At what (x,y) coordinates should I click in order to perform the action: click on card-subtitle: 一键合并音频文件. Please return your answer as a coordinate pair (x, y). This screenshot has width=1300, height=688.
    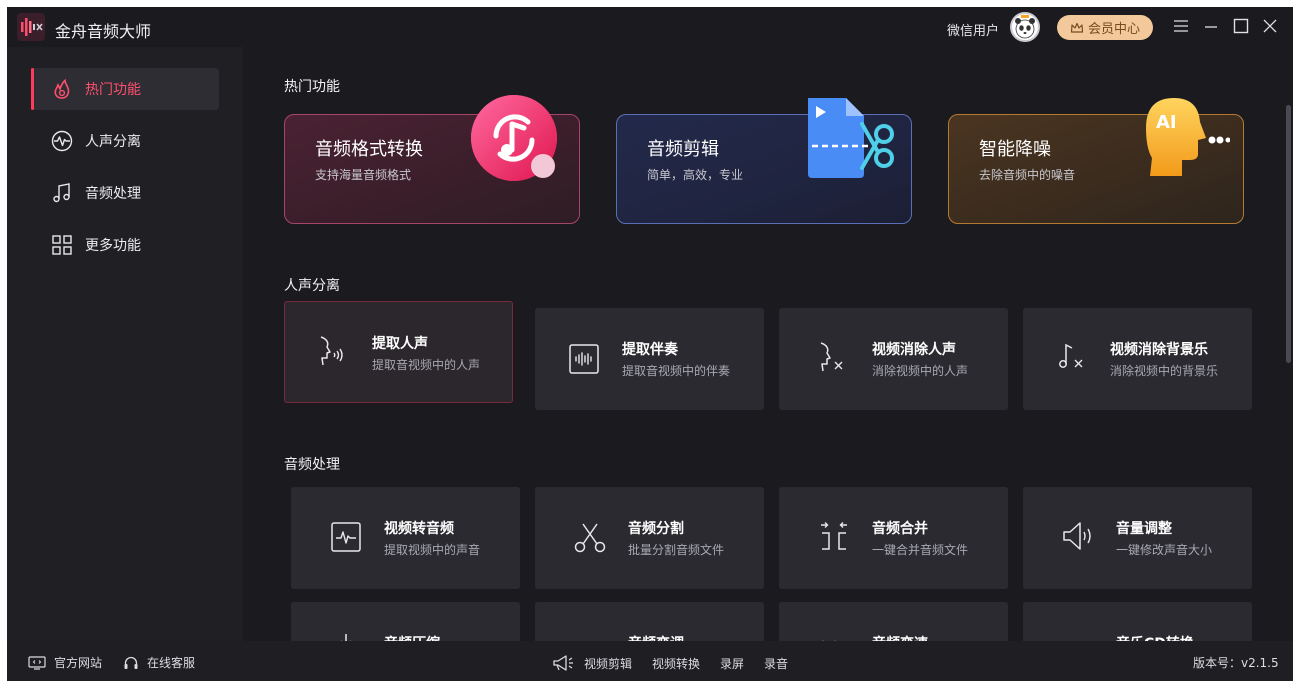
    Looking at the image, I should click on (920, 550).